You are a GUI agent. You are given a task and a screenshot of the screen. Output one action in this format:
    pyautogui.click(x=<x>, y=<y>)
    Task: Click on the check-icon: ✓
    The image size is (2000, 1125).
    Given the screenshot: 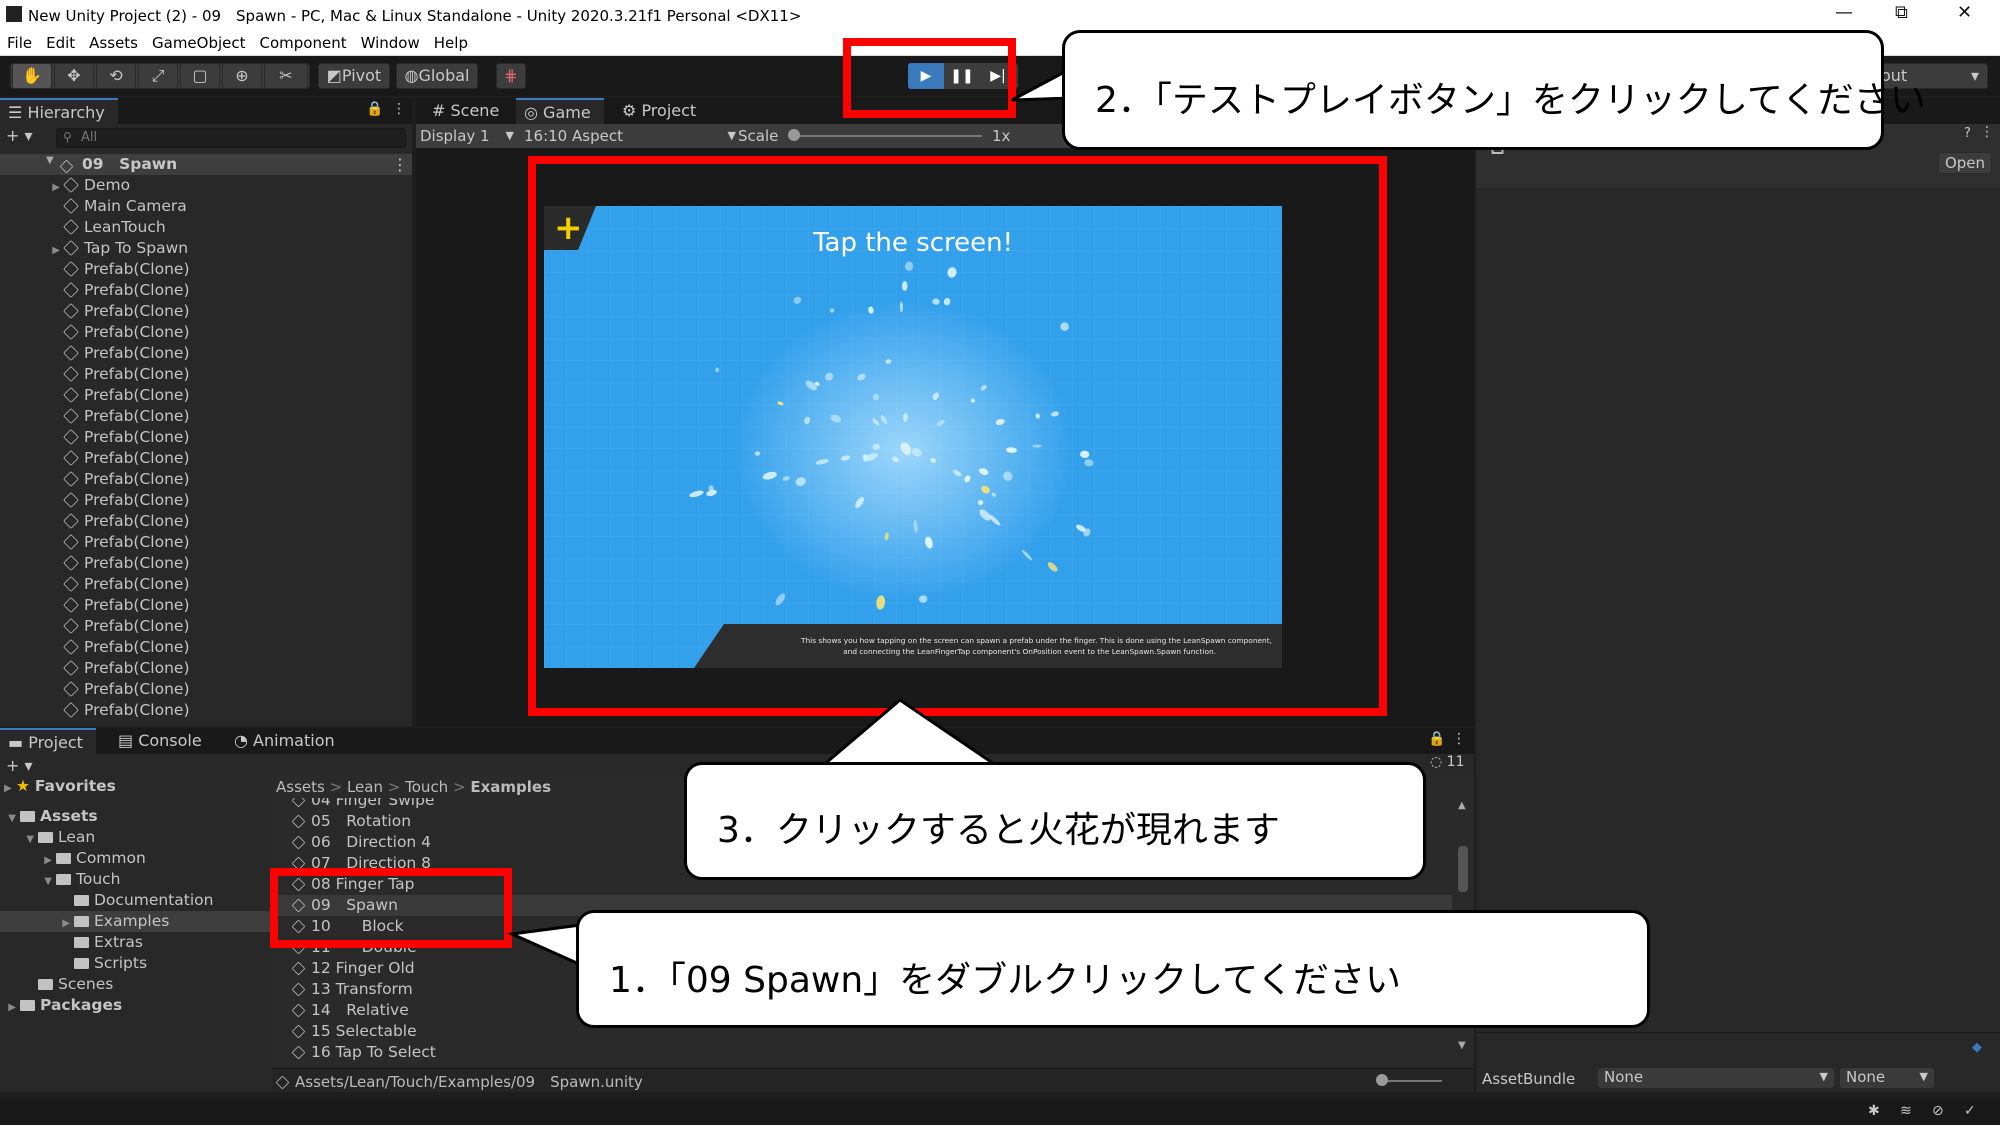 What is the action you would take?
    pyautogui.click(x=1970, y=1111)
    